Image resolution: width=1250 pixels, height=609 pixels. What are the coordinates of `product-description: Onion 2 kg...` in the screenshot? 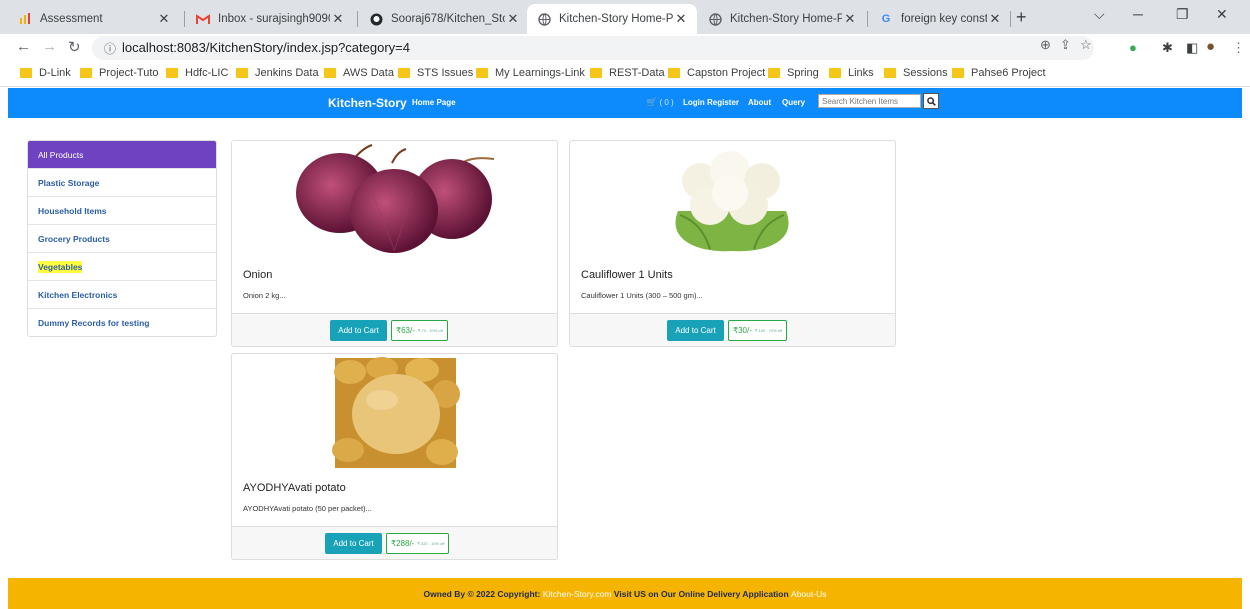 It's located at (264, 295).